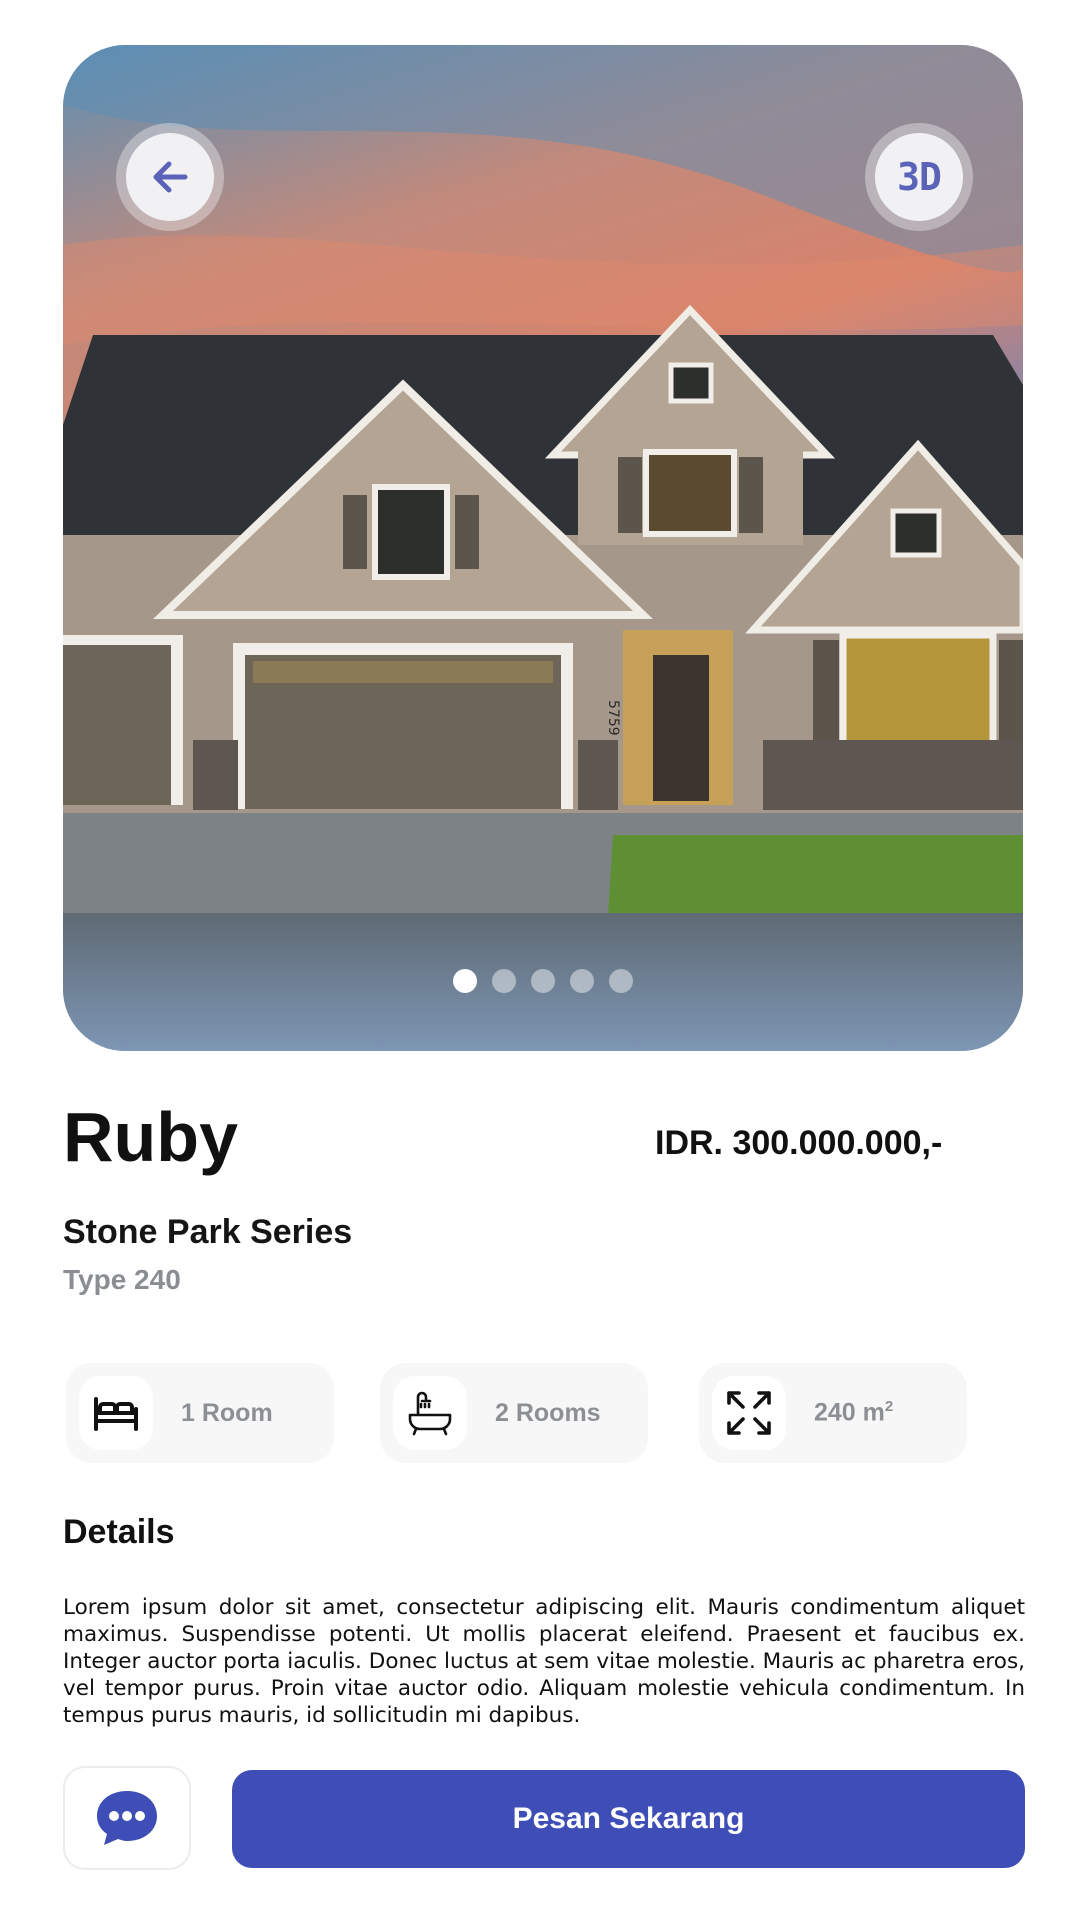 This screenshot has width=1080, height=1920. Describe the element at coordinates (122, 1279) in the screenshot. I see `property-type: Type 240` at that location.